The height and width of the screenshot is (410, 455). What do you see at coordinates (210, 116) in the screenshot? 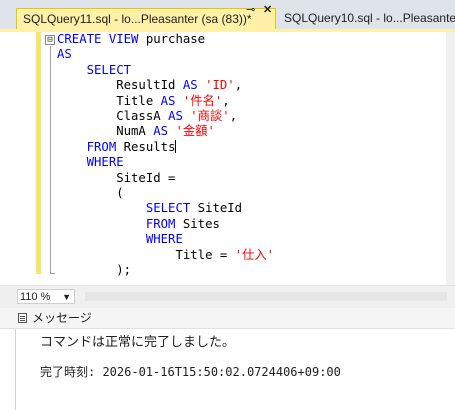
I see `sql-string: '商談'` at bounding box center [210, 116].